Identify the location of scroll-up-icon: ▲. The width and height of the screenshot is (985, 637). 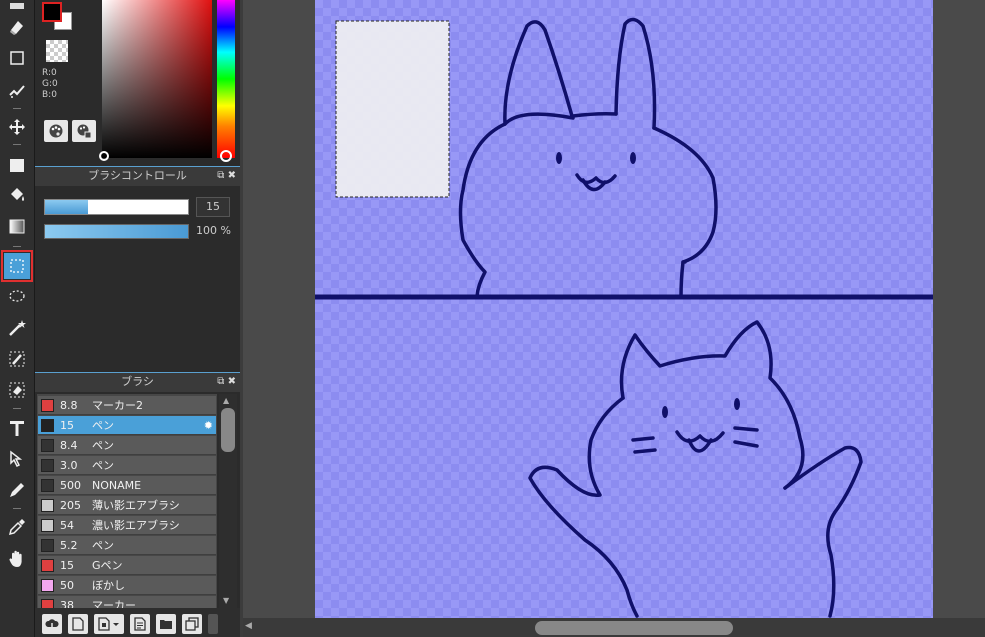
(226, 400).